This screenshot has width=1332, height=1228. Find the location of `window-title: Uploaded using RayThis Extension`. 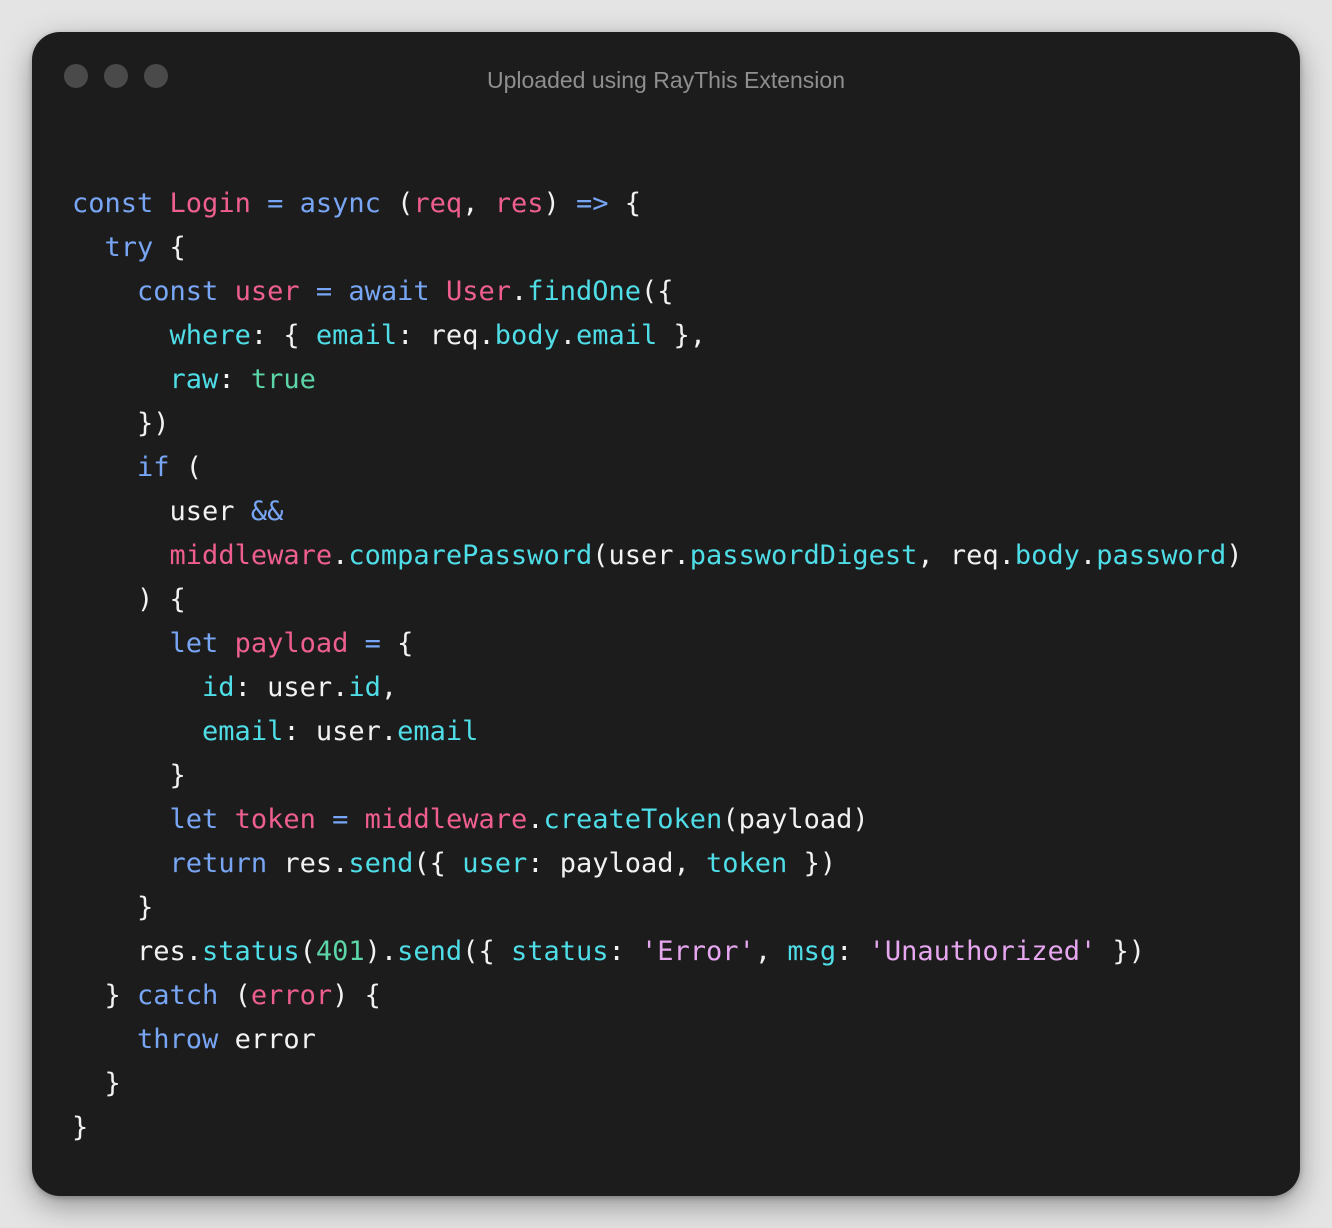

window-title: Uploaded using RayThis Extension is located at coordinates (666, 80).